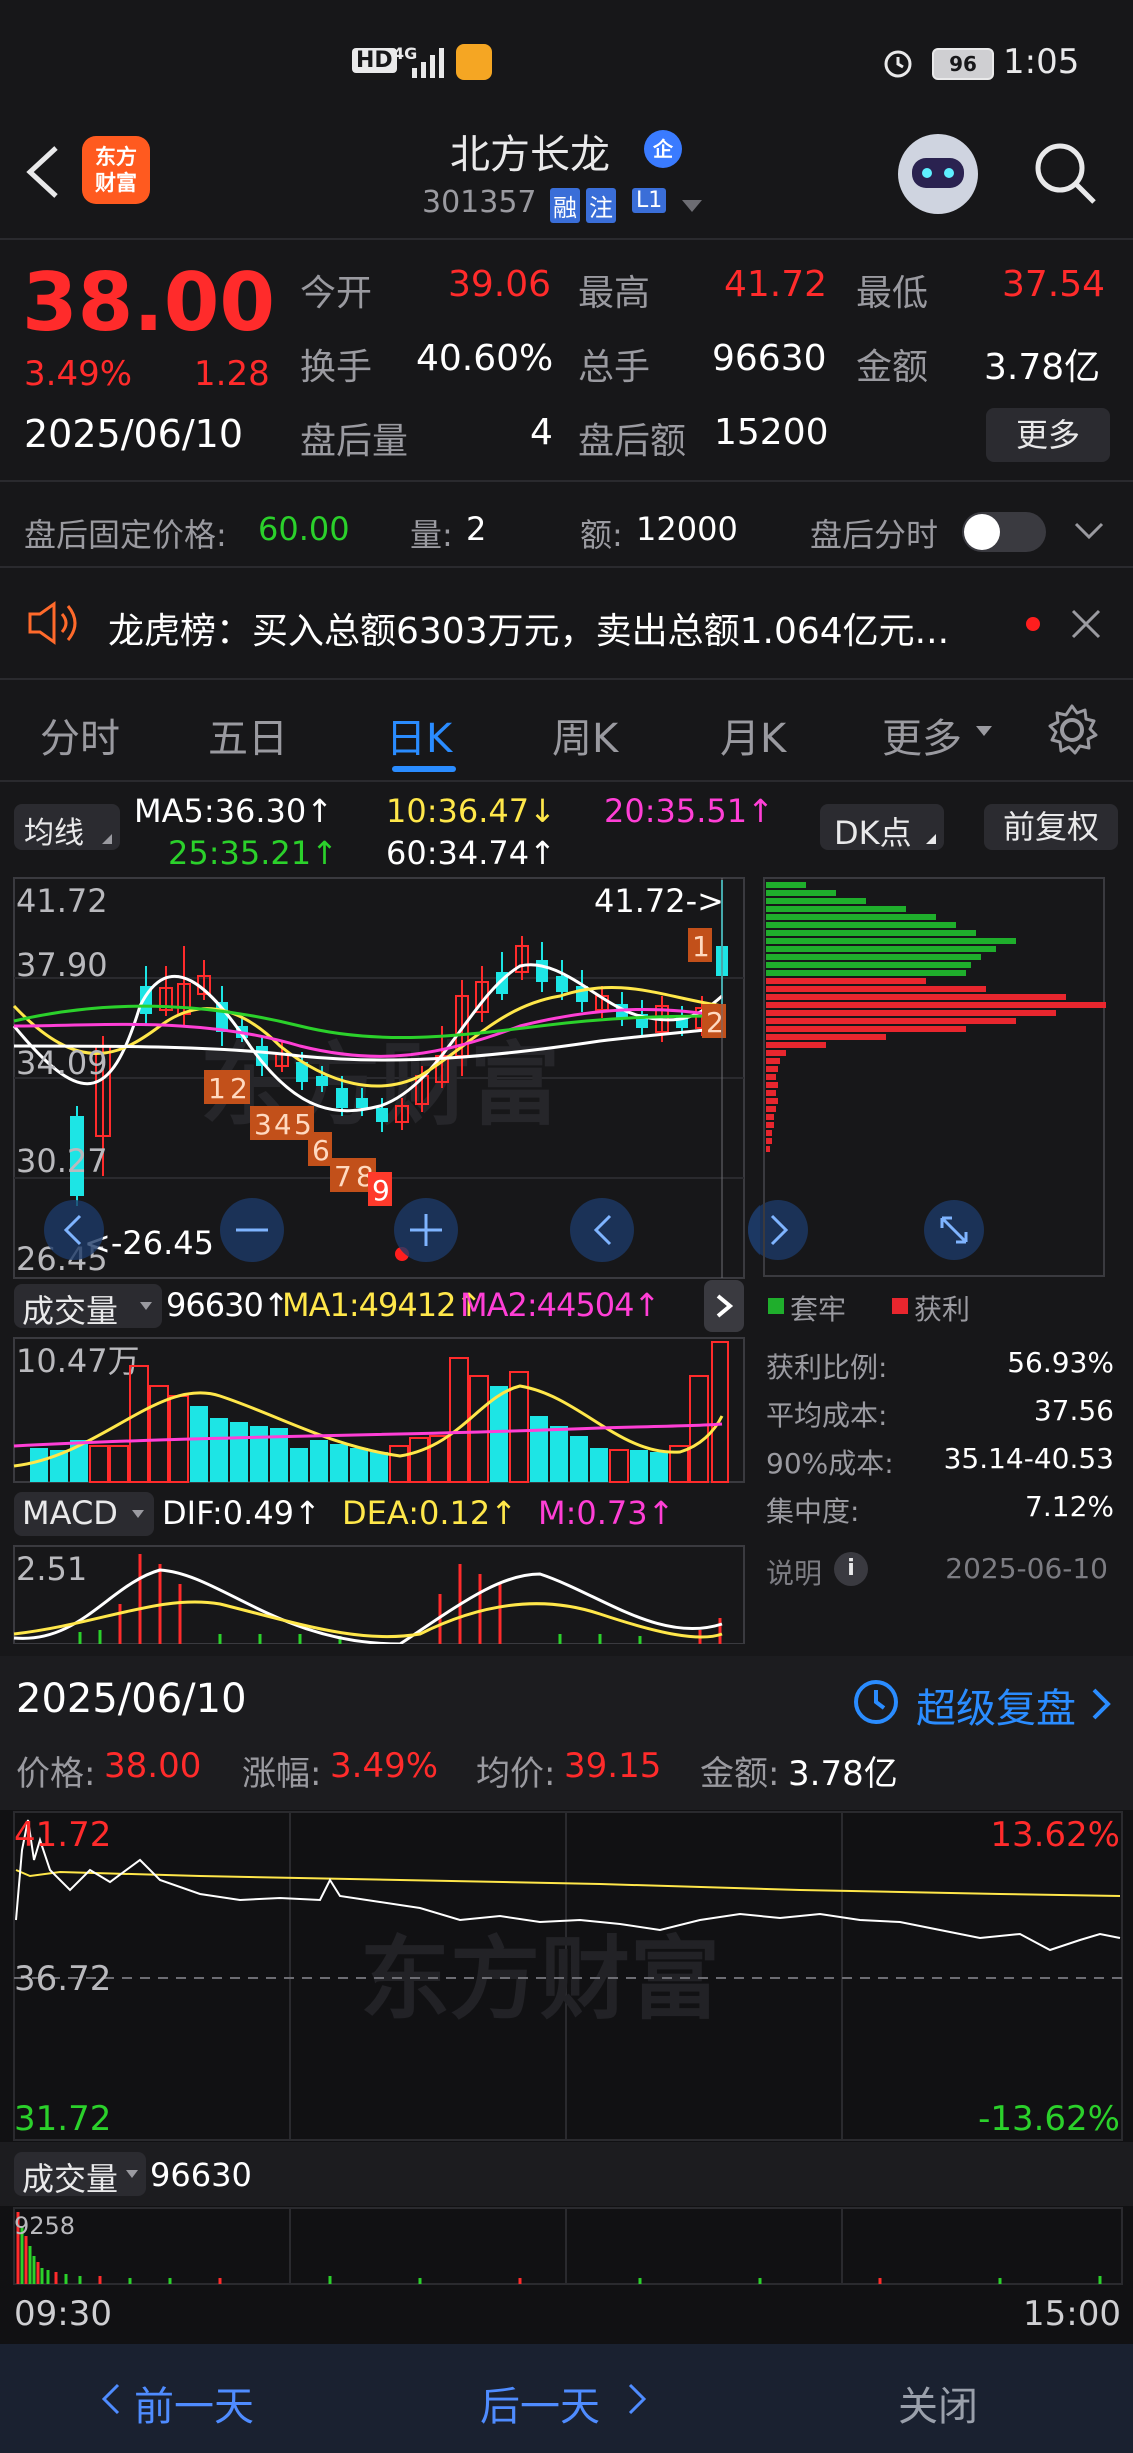 The height and width of the screenshot is (2453, 1133). What do you see at coordinates (813, 1511) in the screenshot?
I see `concentration-label: 集中度:` at bounding box center [813, 1511].